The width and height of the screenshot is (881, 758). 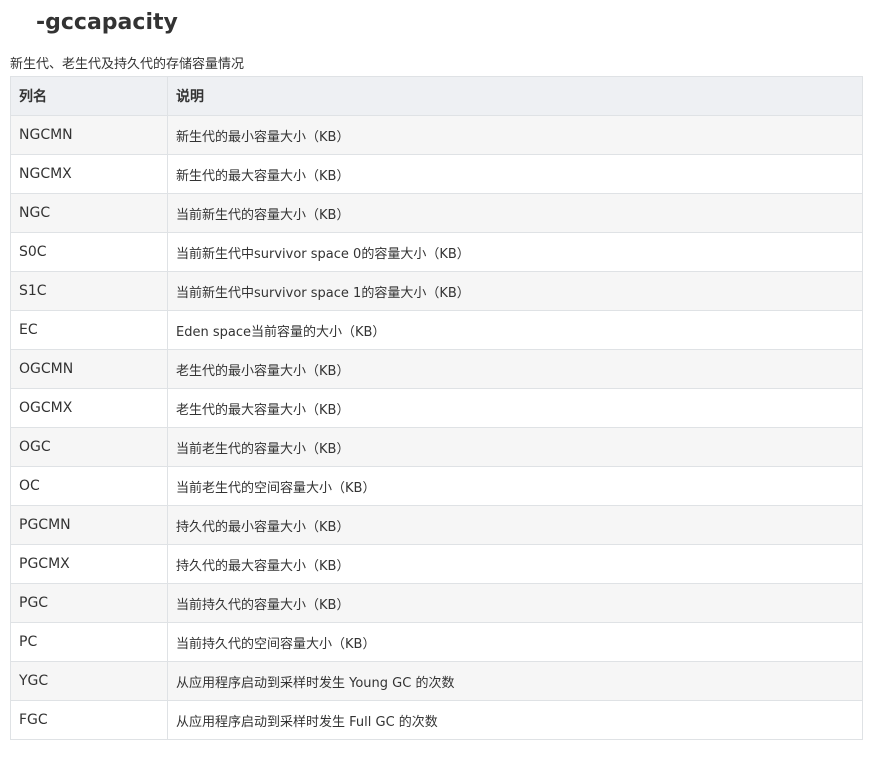 What do you see at coordinates (89, 252) in the screenshot?
I see `column-name-cell: S0C` at bounding box center [89, 252].